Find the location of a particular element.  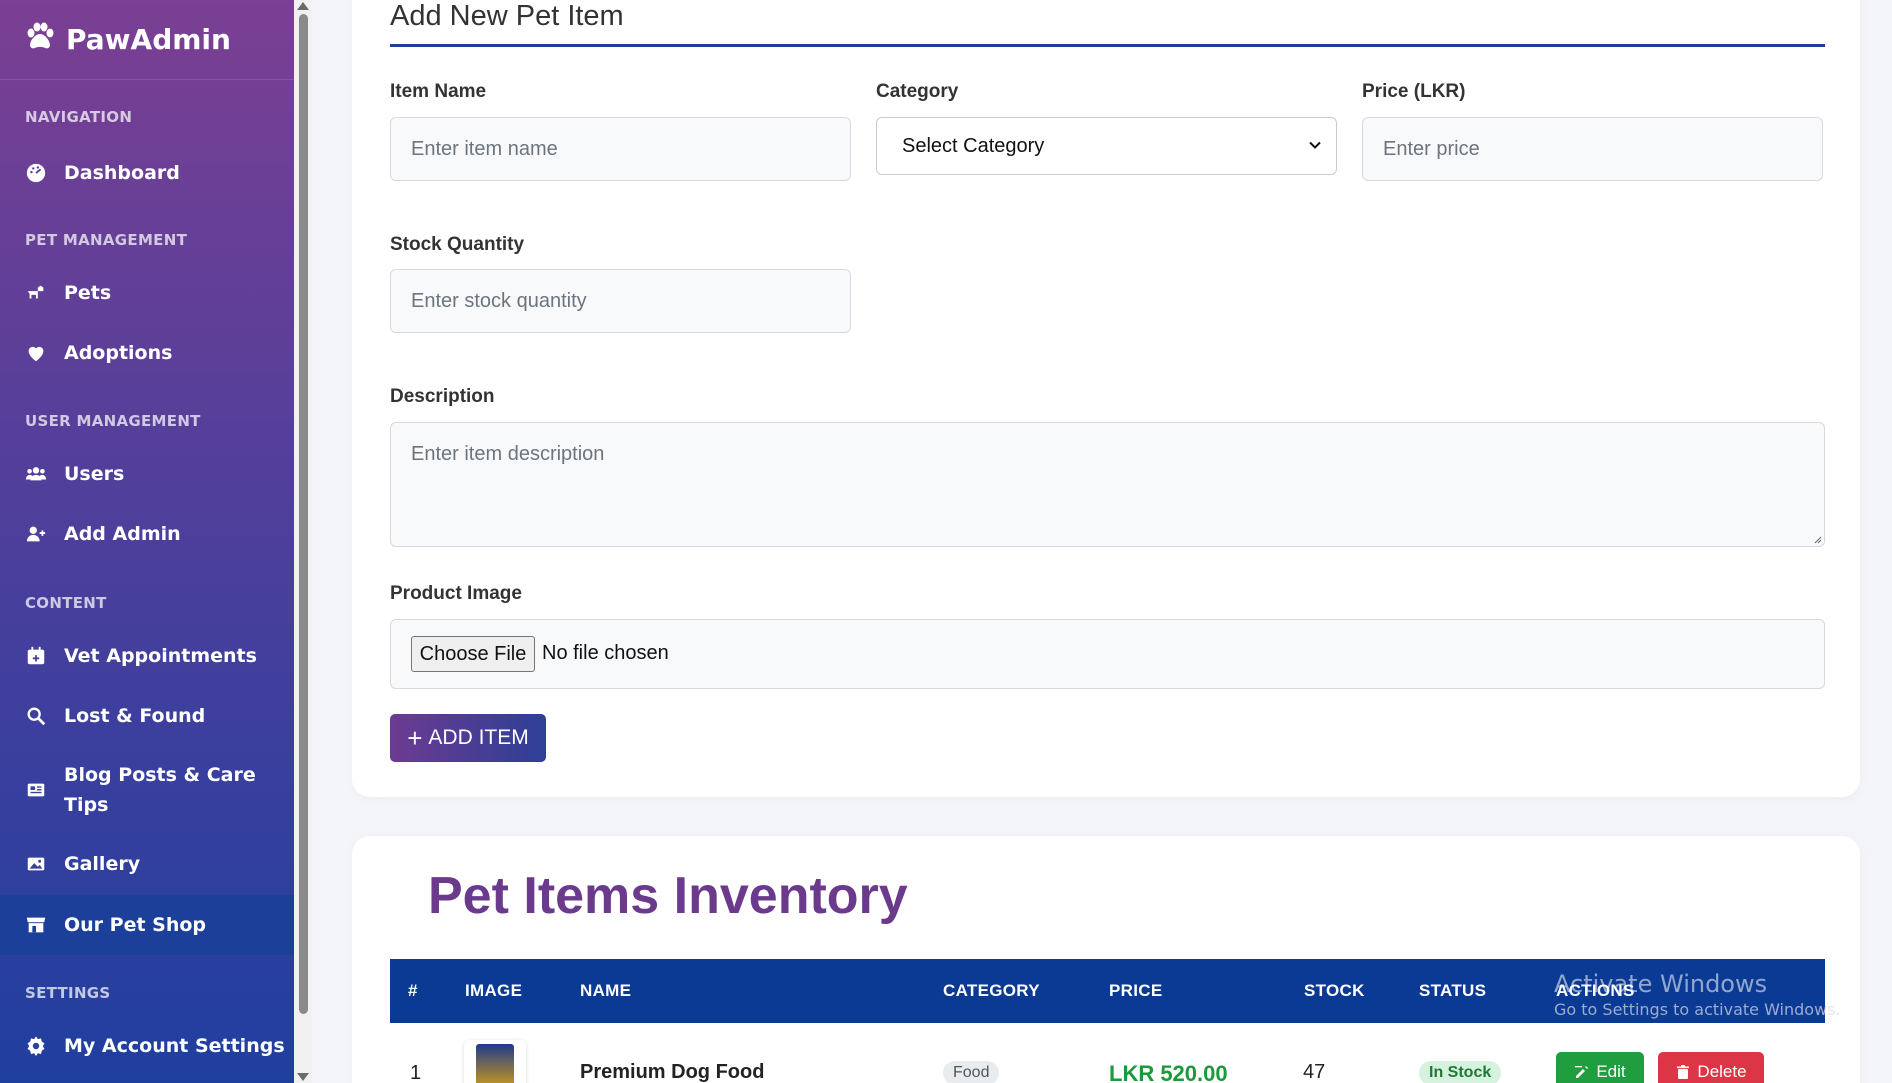

plus-icon: + is located at coordinates (415, 738).